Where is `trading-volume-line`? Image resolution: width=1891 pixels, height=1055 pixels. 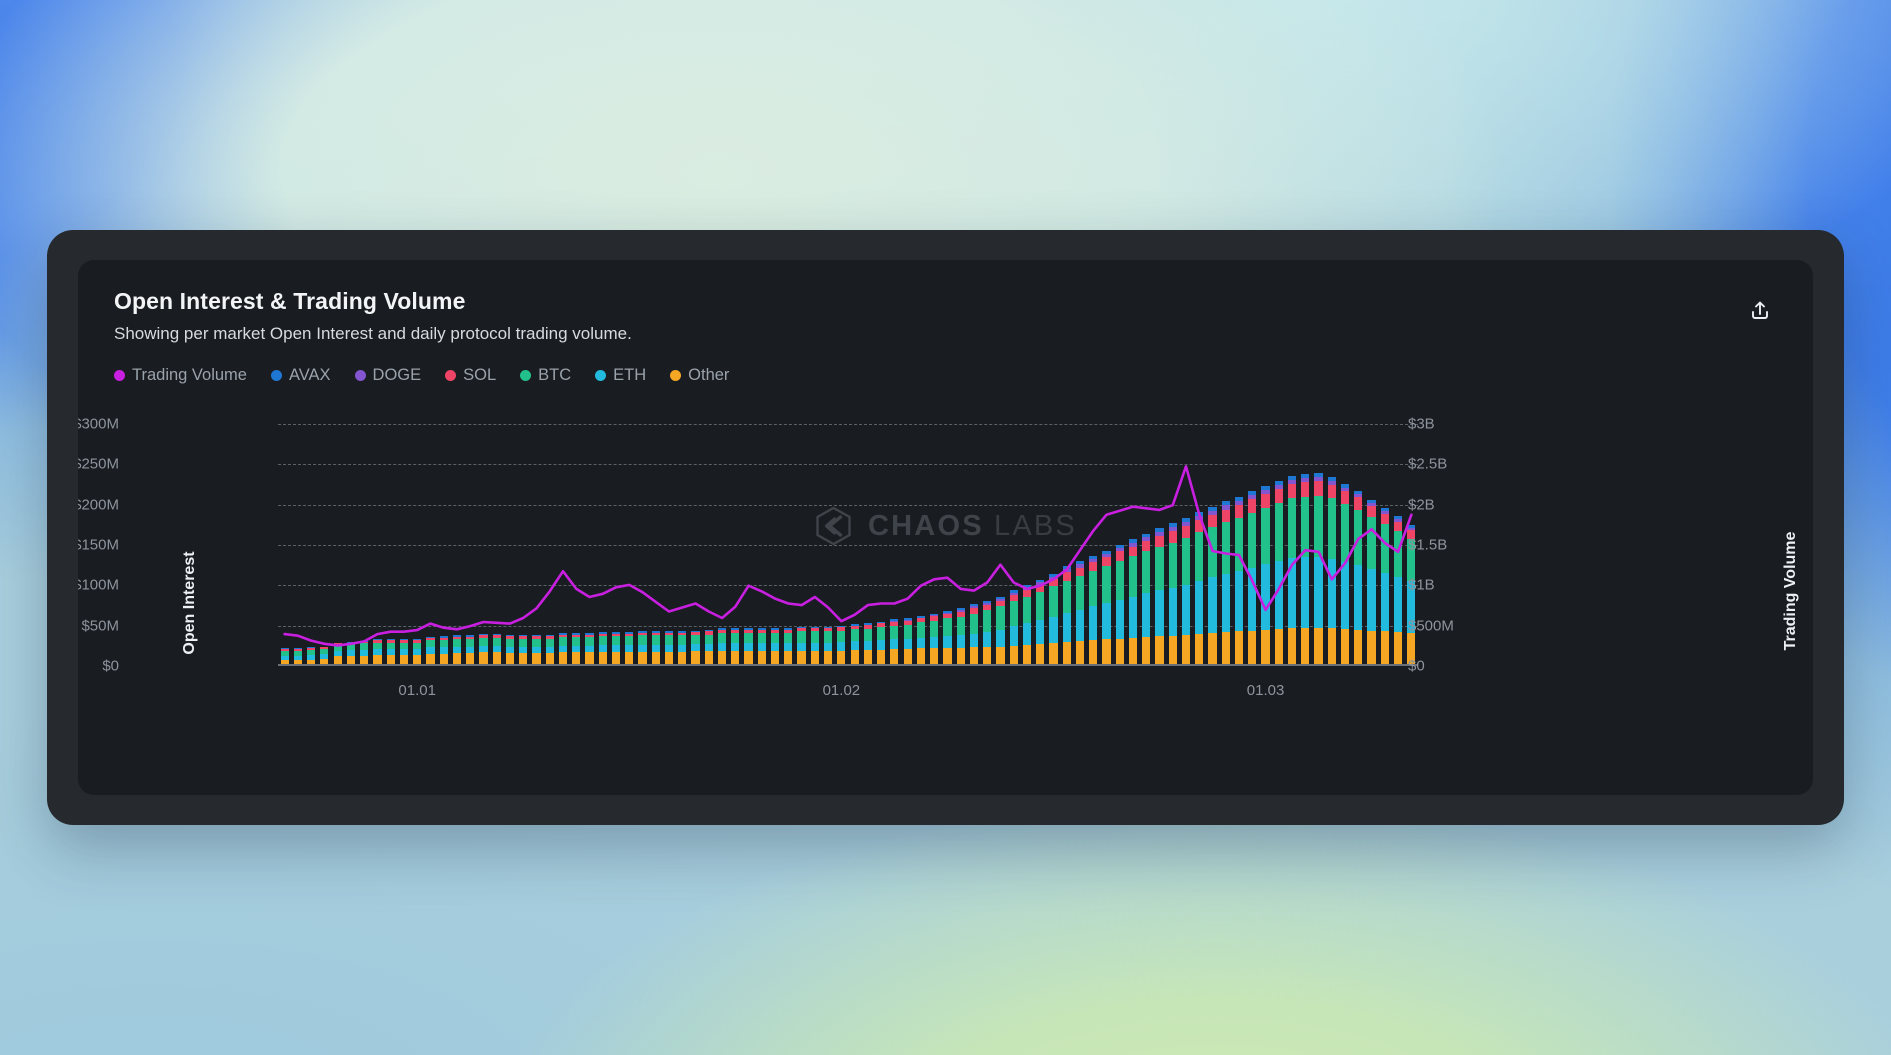
trading-volume-line is located at coordinates (848, 556).